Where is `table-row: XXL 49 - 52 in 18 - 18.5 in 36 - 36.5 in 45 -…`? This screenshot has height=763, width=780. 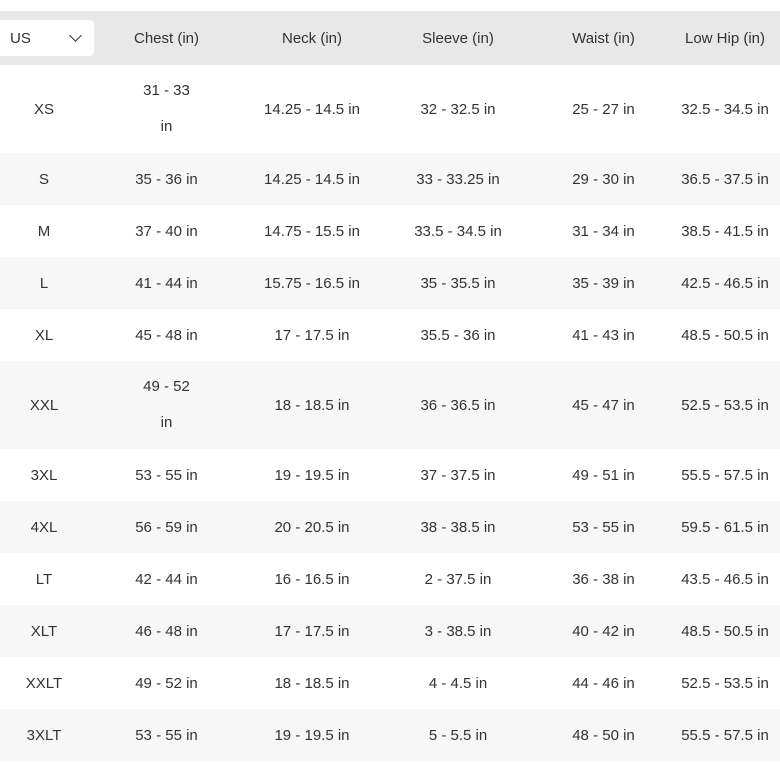
table-row: XXL 49 - 52 in 18 - 18.5 in 36 - 36.5 in 45 -… is located at coordinates (390, 405).